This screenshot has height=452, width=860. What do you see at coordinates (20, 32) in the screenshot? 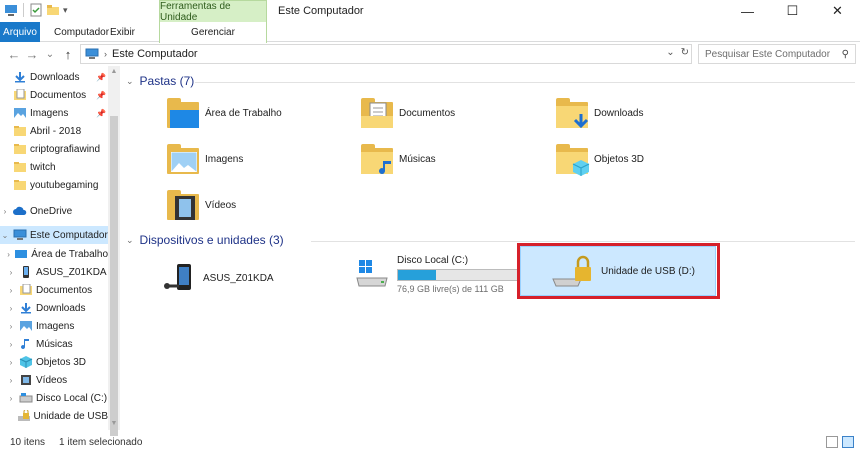
I see `tab-arquivo: Arquivo` at bounding box center [20, 32].